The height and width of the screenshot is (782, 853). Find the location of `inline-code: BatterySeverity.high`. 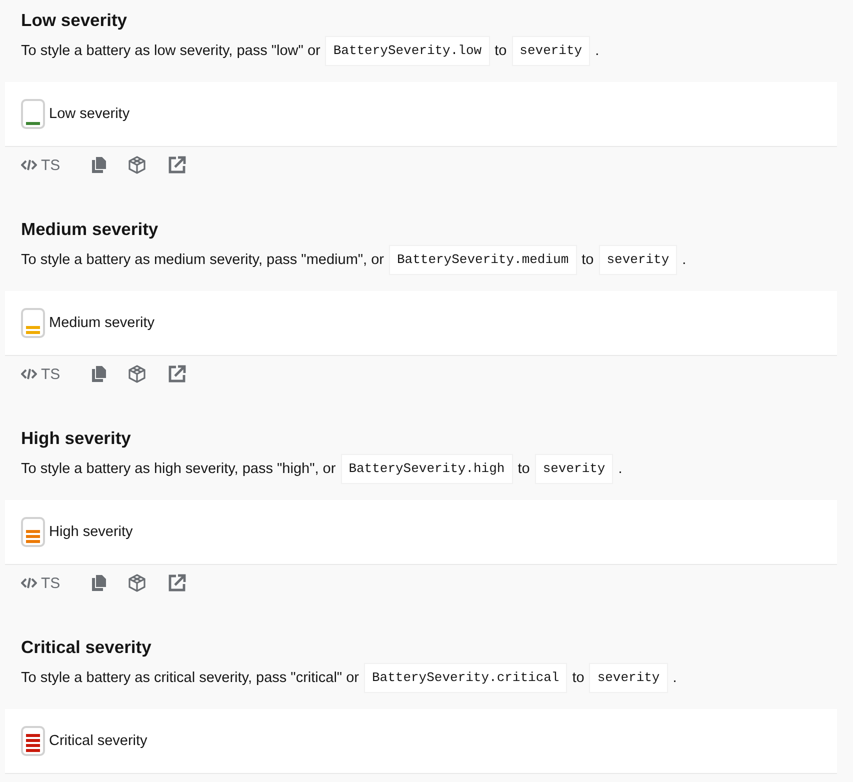

inline-code: BatterySeverity.high is located at coordinates (426, 469).